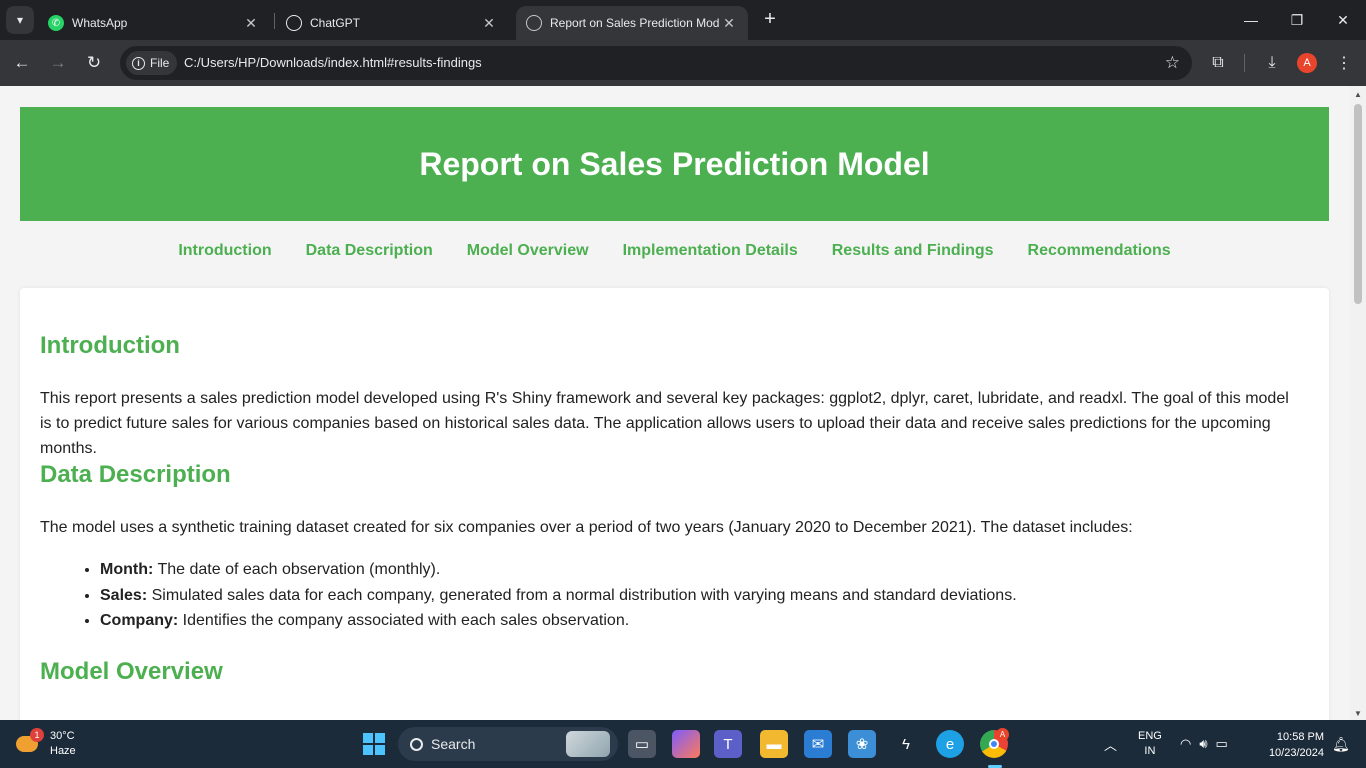 Image resolution: width=1366 pixels, height=768 pixels. Describe the element at coordinates (1344, 63) in the screenshot. I see `menu-dots-icon: ⋮` at that location.